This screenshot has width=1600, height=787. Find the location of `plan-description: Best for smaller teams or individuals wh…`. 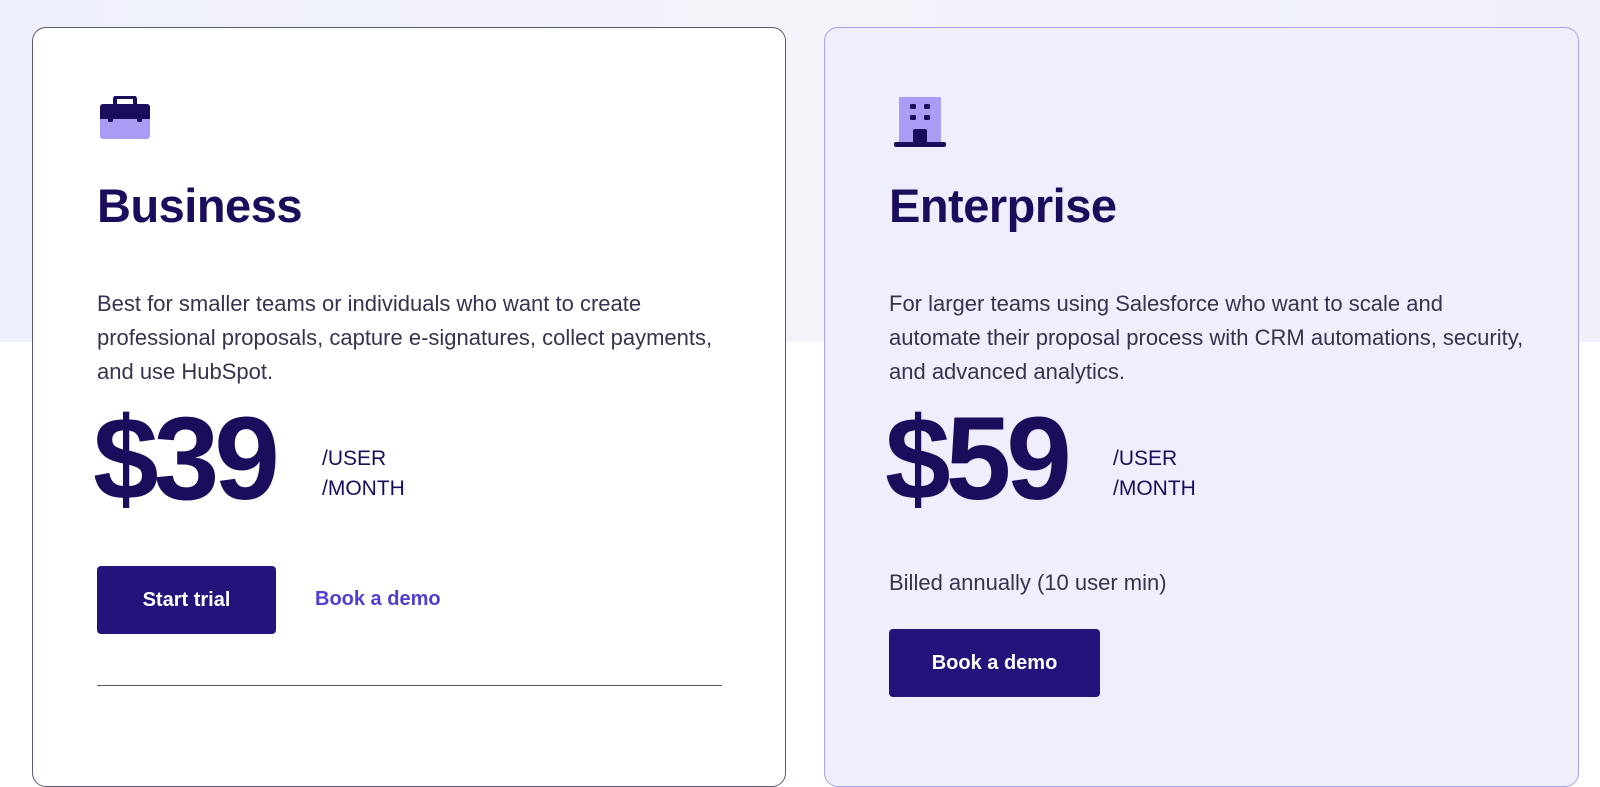

plan-description: Best for smaller teams or individuals wh… is located at coordinates (405, 337).